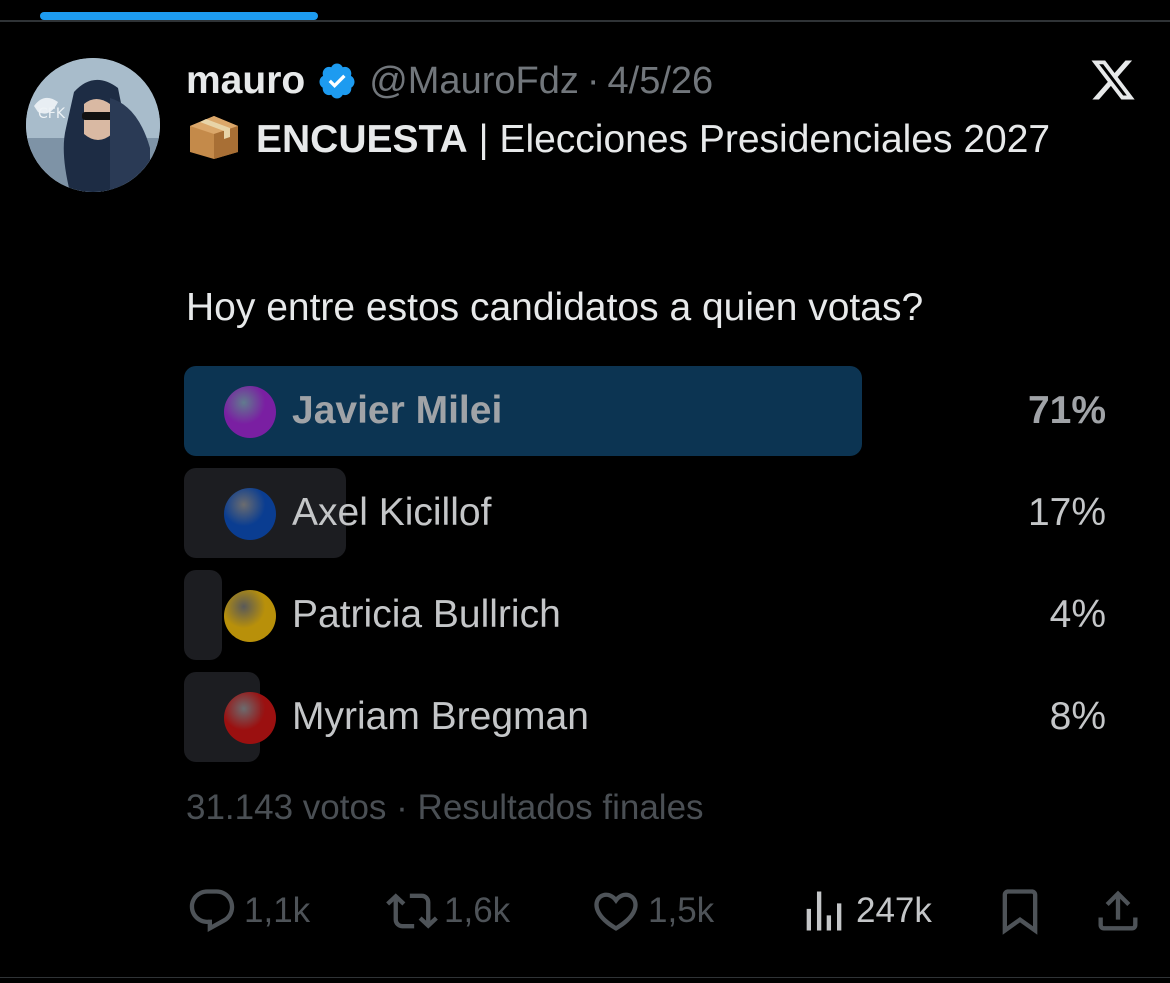 The height and width of the screenshot is (983, 1170). Describe the element at coordinates (426, 614) in the screenshot. I see `poll-option-label: Patricia Bullrich` at that location.